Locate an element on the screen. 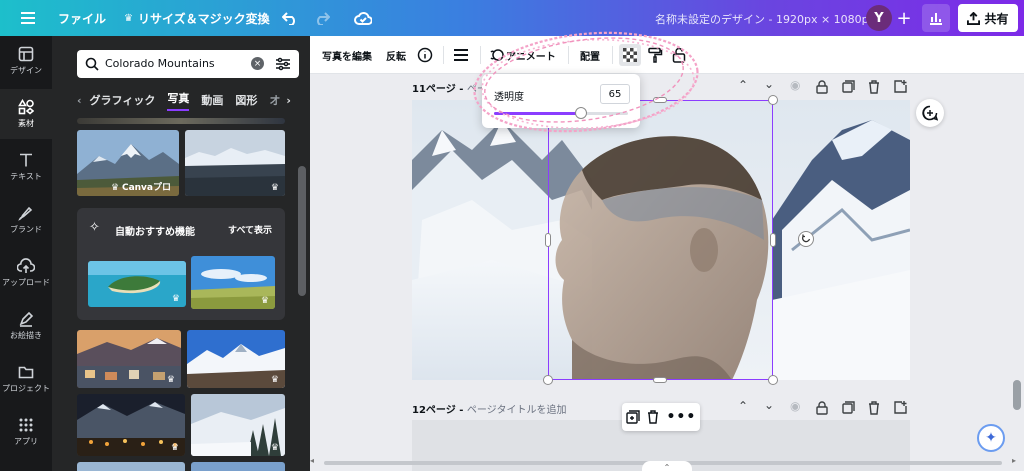  rail-label-text: テキスト is located at coordinates (26, 176).